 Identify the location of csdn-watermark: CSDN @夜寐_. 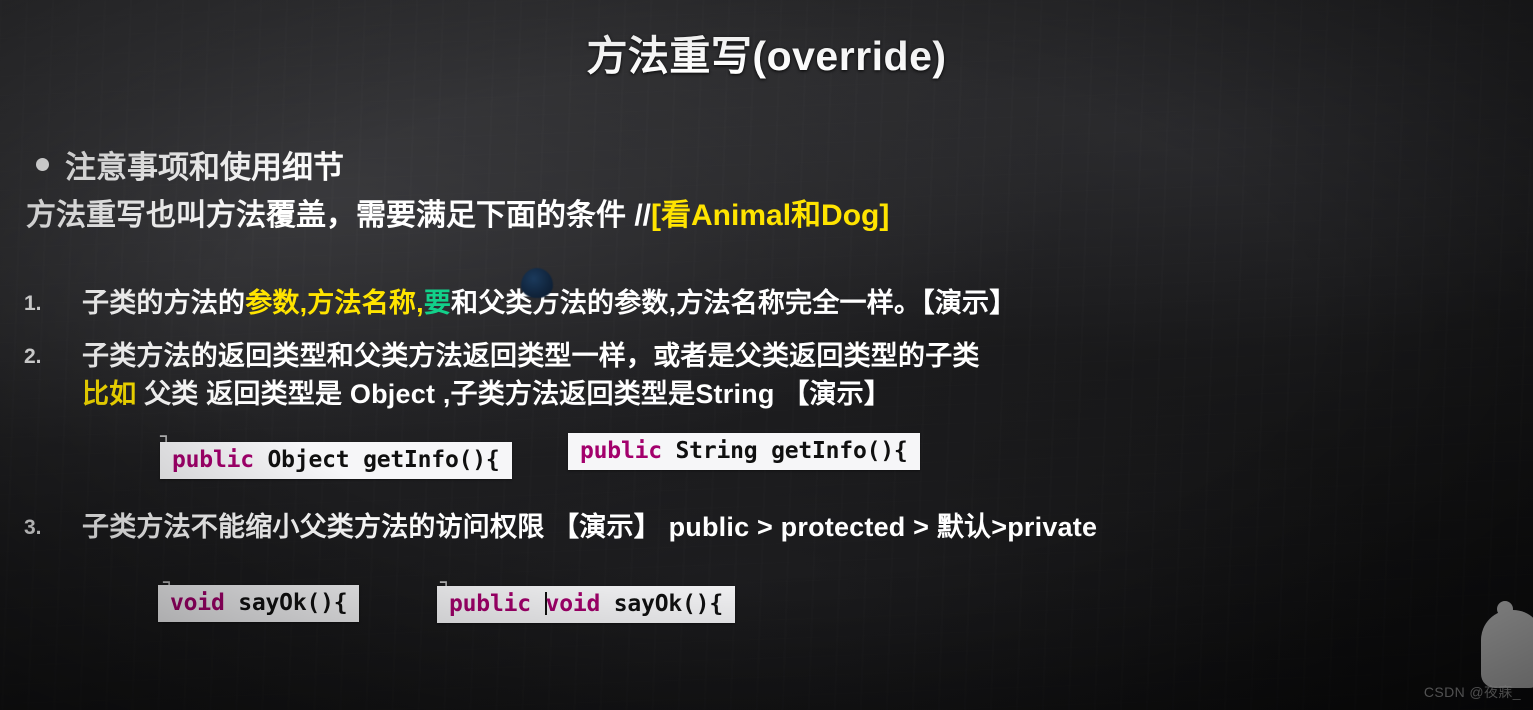
(1472, 692).